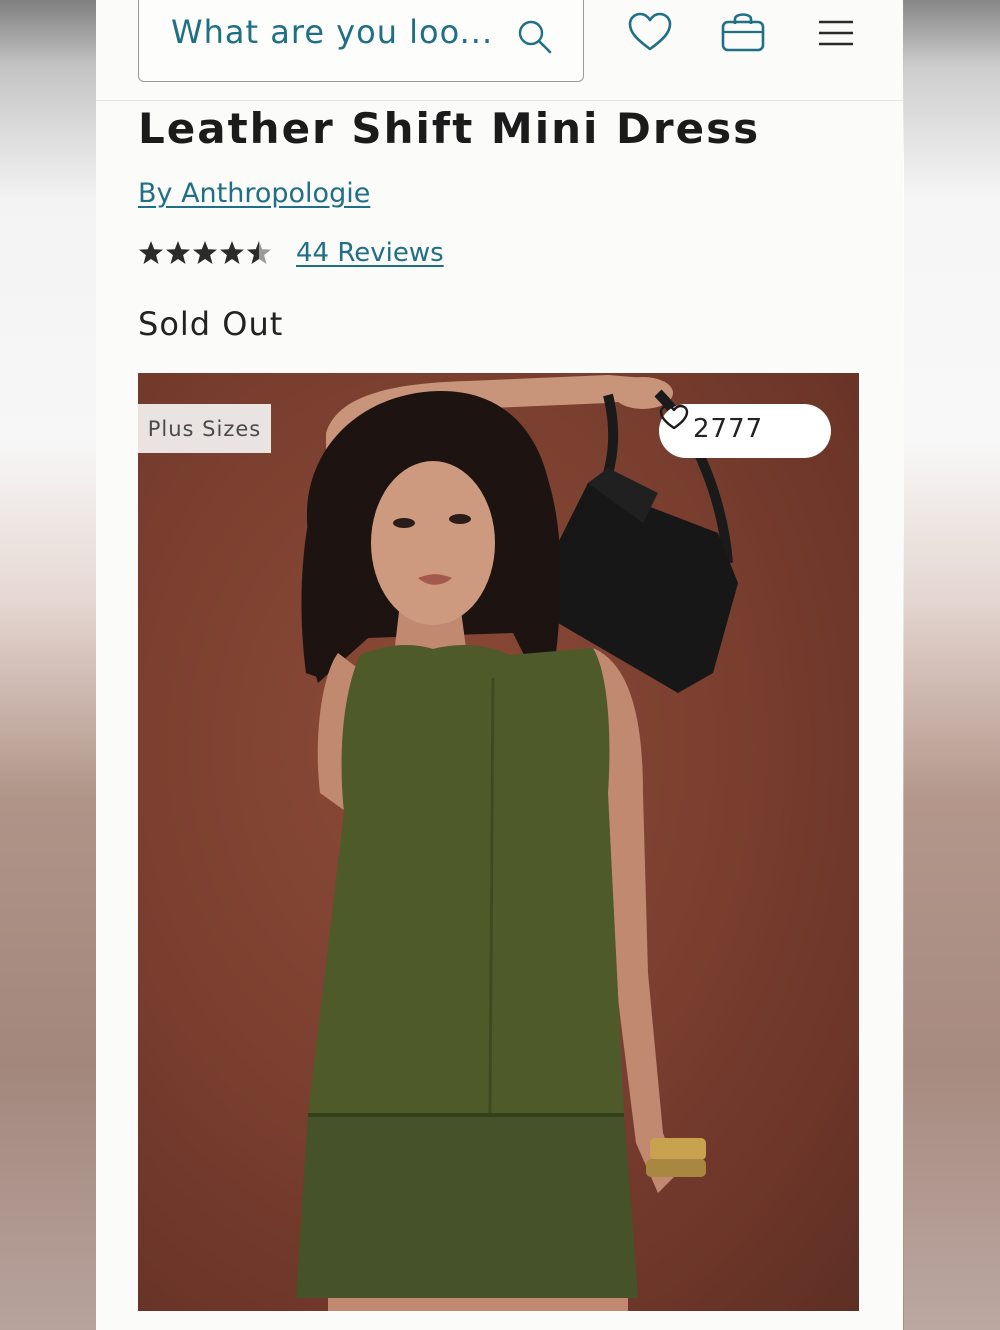  I want to click on brand-link: By Anthropologie, so click(254, 193).